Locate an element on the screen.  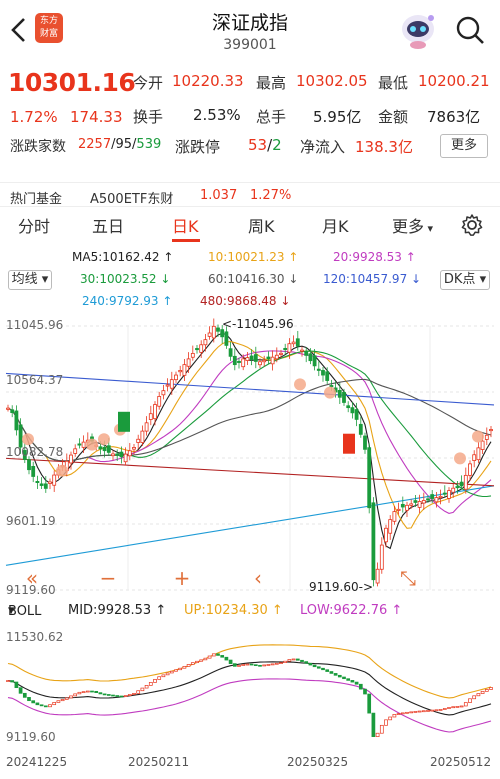
ma10-legend: 10:10021.23 ↑ is located at coordinates (253, 257).